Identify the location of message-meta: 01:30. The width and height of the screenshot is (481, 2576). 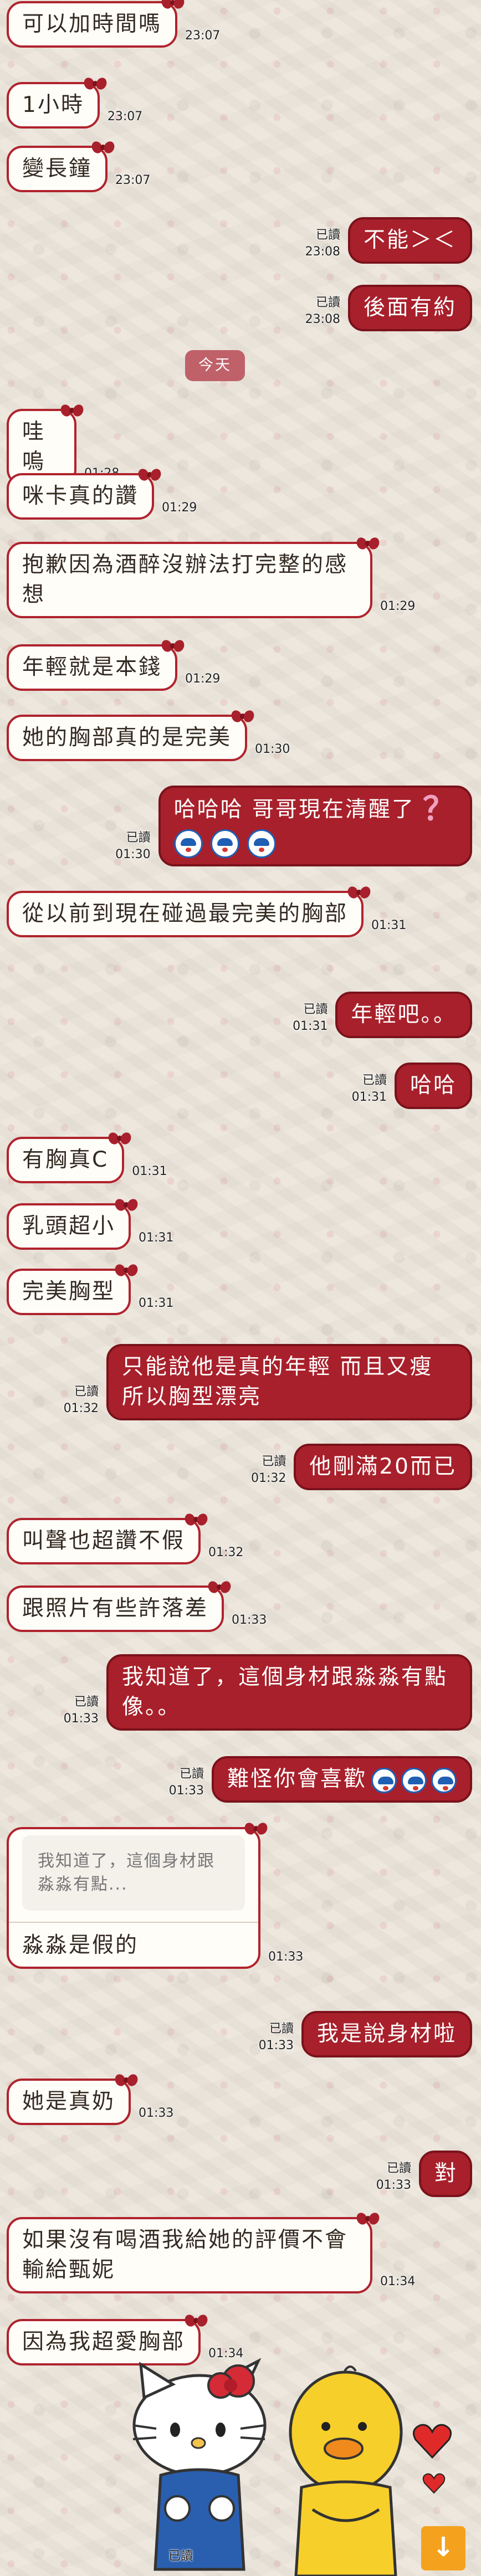
(273, 749).